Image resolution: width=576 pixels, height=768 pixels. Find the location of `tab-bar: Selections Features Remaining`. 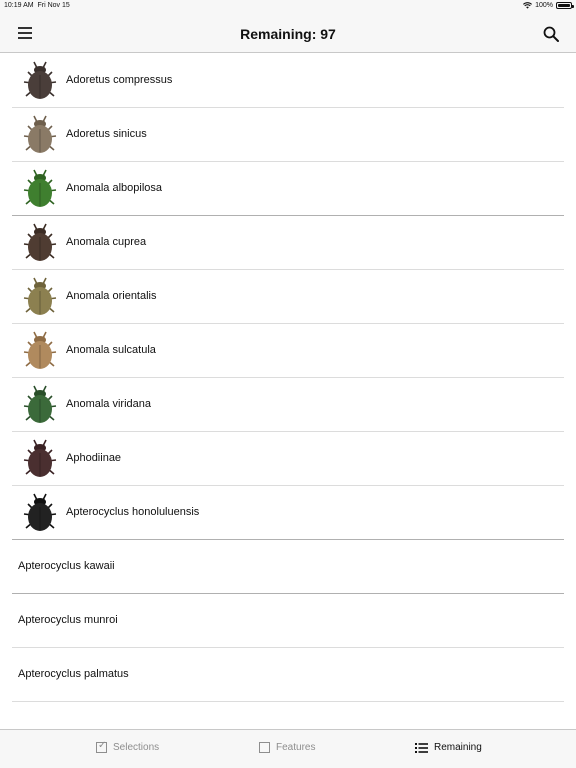

tab-bar: Selections Features Remaining is located at coordinates (288, 748).